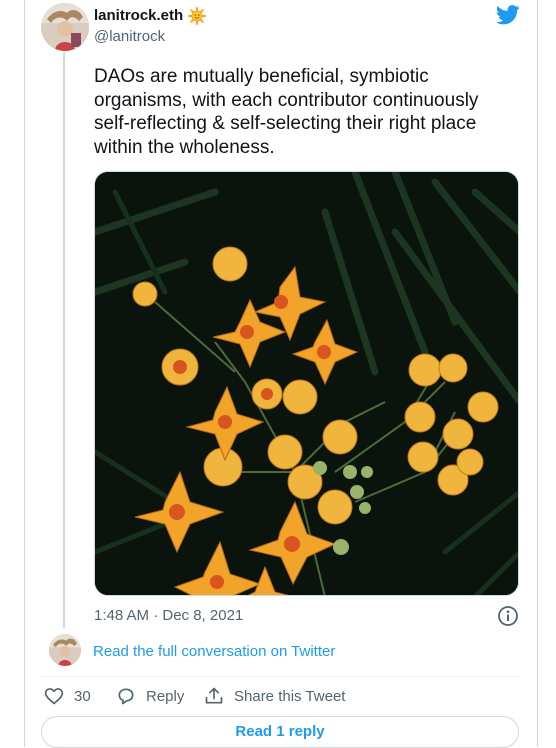  I want to click on share-upload-icon, so click(214, 696).